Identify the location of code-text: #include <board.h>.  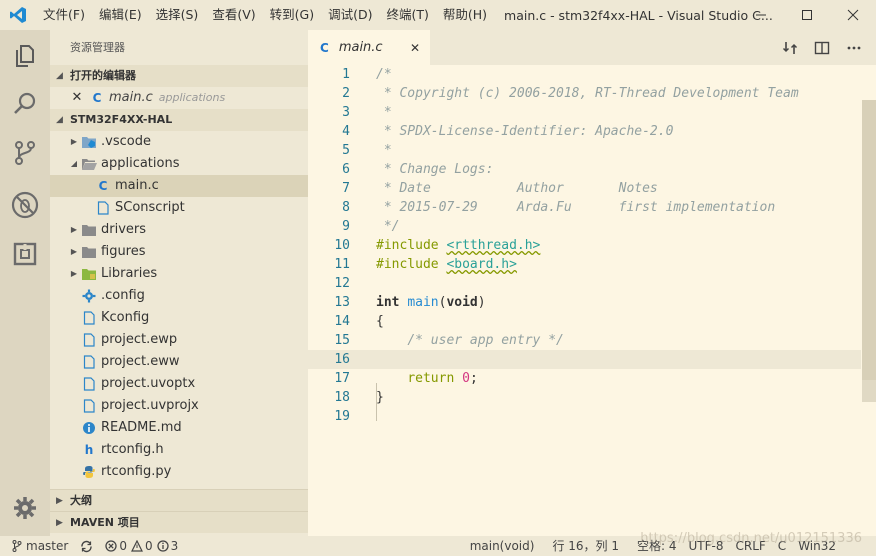
(446, 264).